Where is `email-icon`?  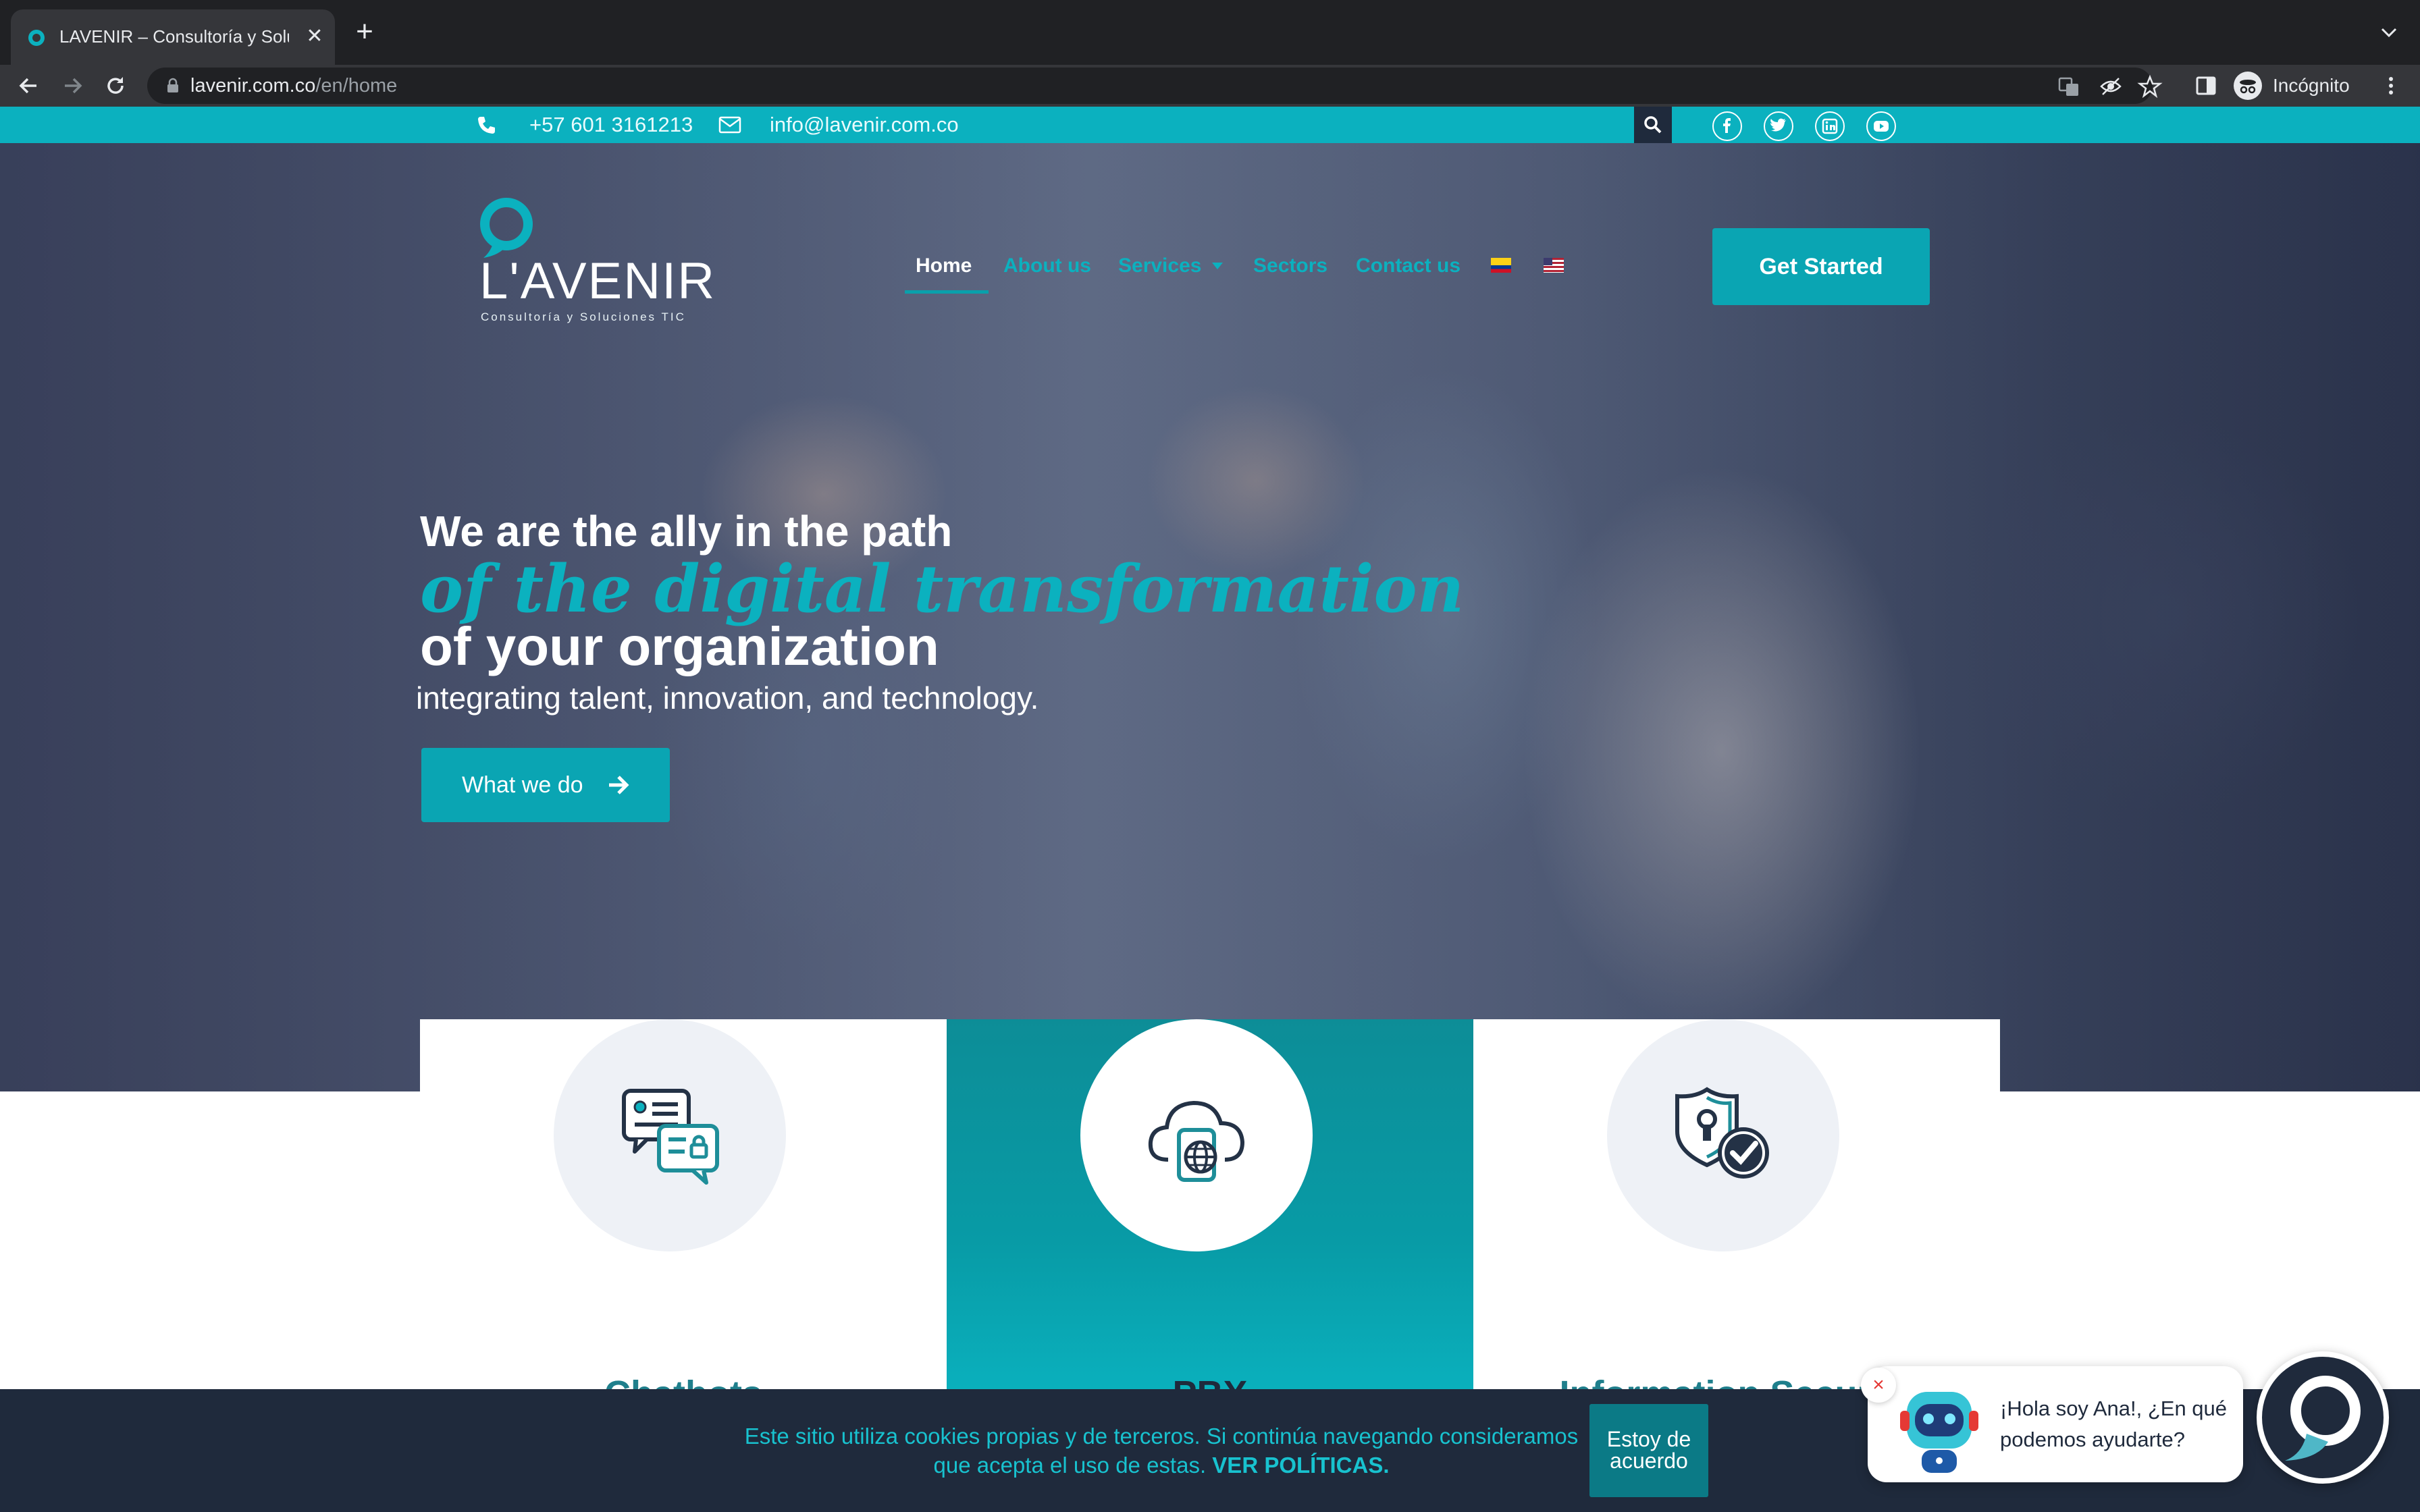
email-icon is located at coordinates (729, 125).